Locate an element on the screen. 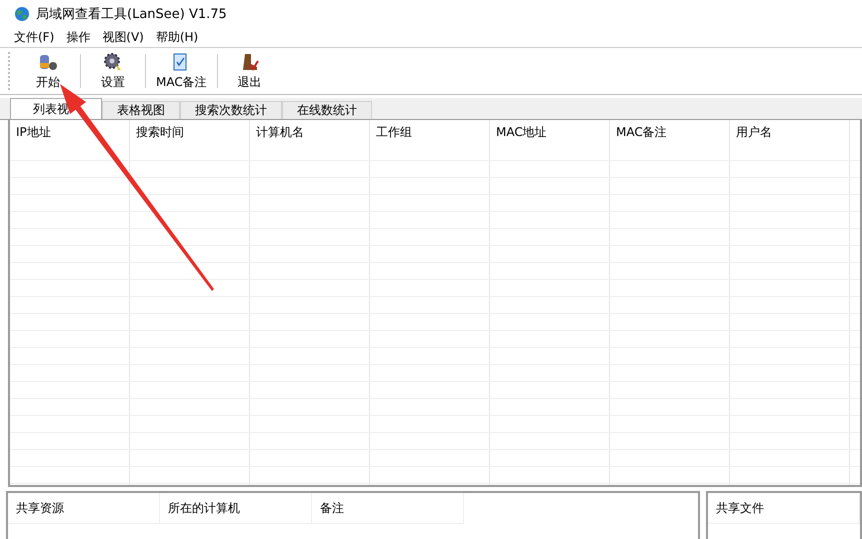 This screenshot has height=539, width=862. menu-item: 视图(V) is located at coordinates (123, 37).